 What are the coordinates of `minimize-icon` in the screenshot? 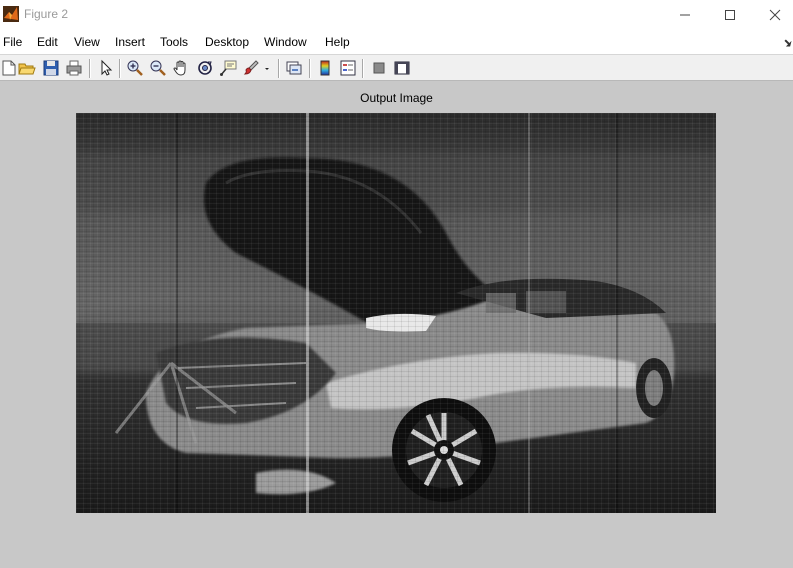 It's located at (684, 15).